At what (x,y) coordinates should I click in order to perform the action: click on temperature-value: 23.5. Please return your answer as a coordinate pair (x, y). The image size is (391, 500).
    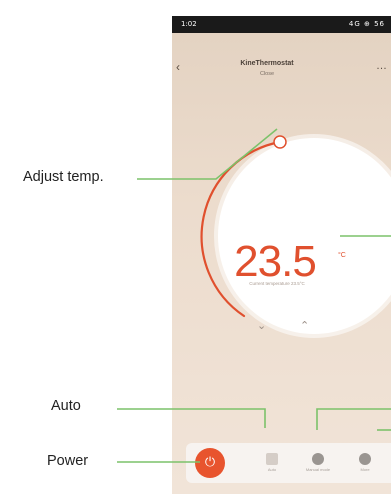
    Looking at the image, I should click on (275, 261).